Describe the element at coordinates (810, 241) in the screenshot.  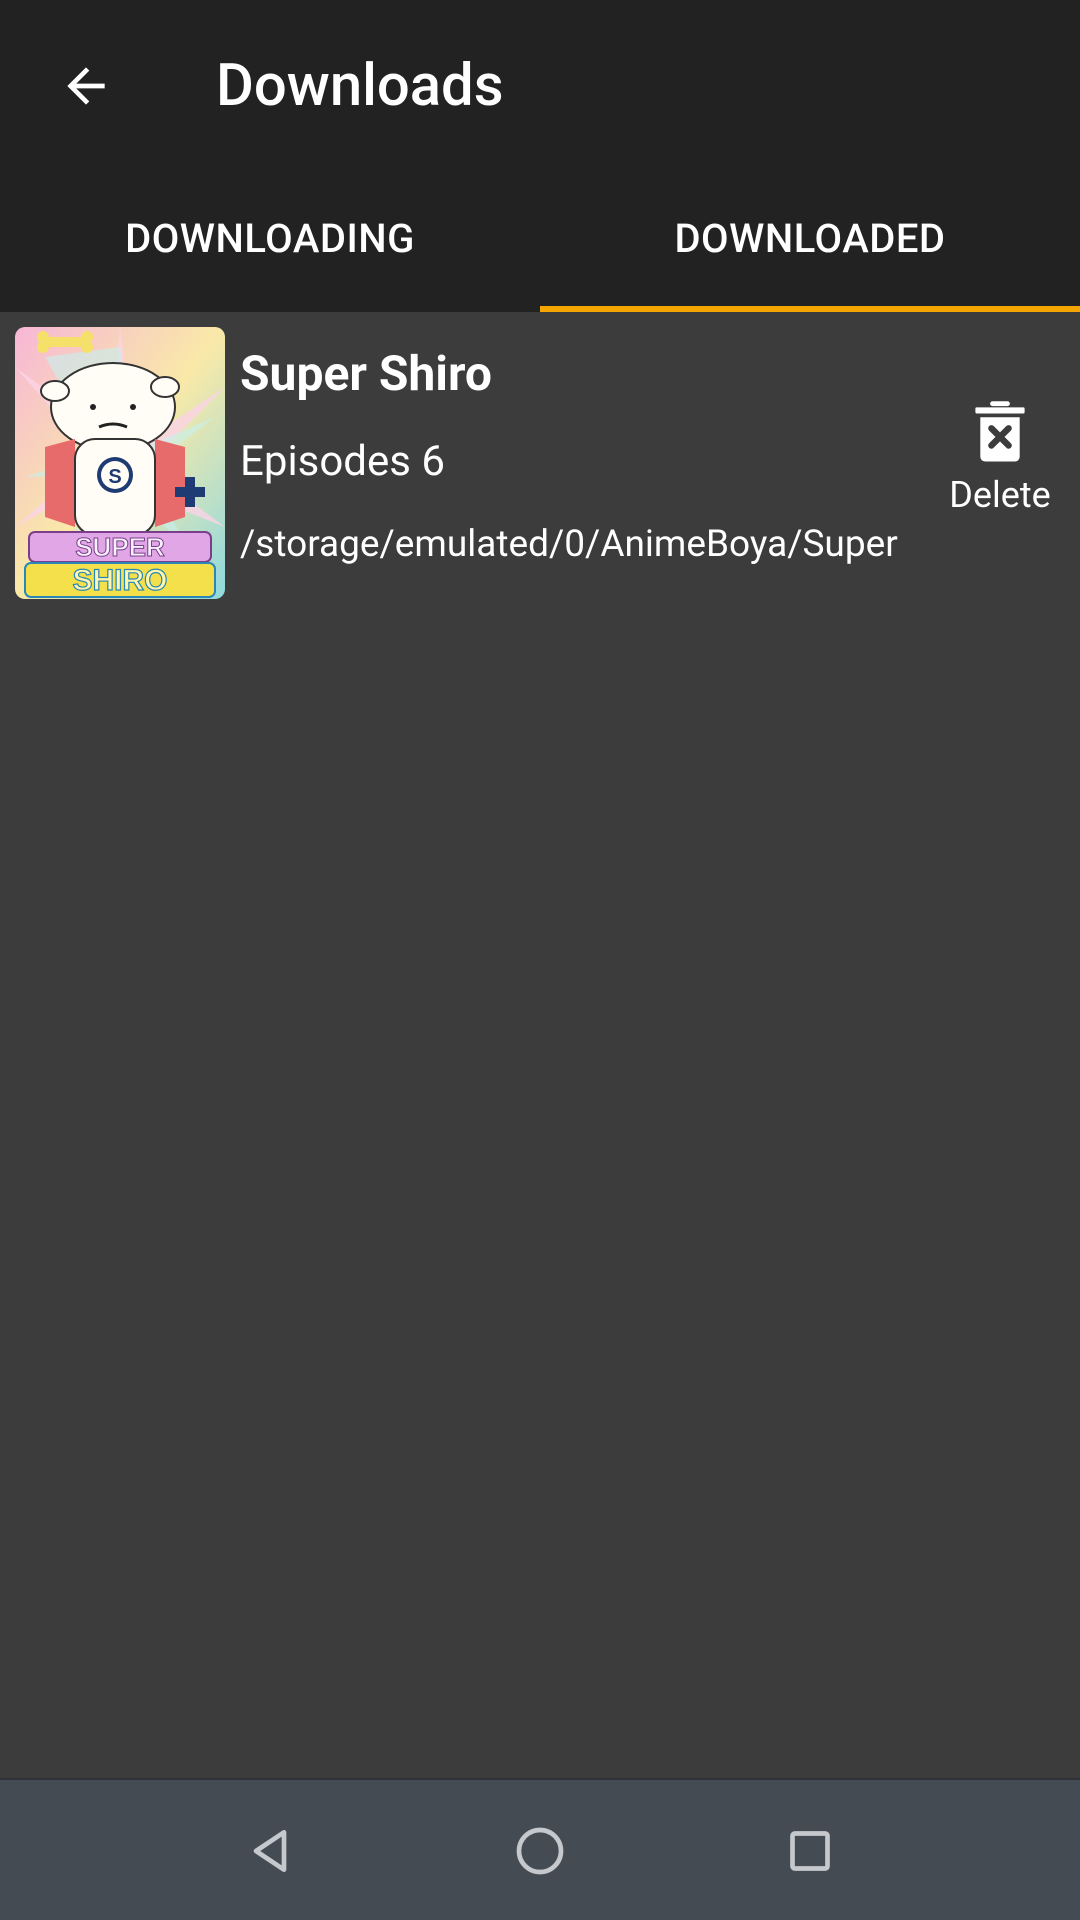
I see `tab-downloaded: DOWNLOADED` at that location.